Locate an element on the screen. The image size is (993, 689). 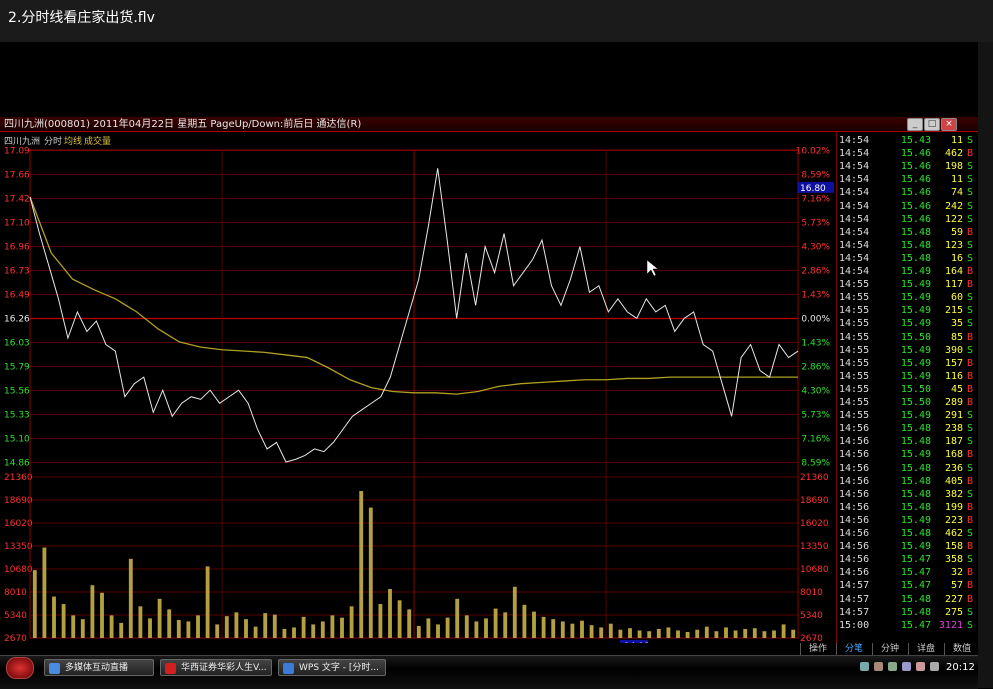
price-tick-label: 17.09 is located at coordinates (17, 152).